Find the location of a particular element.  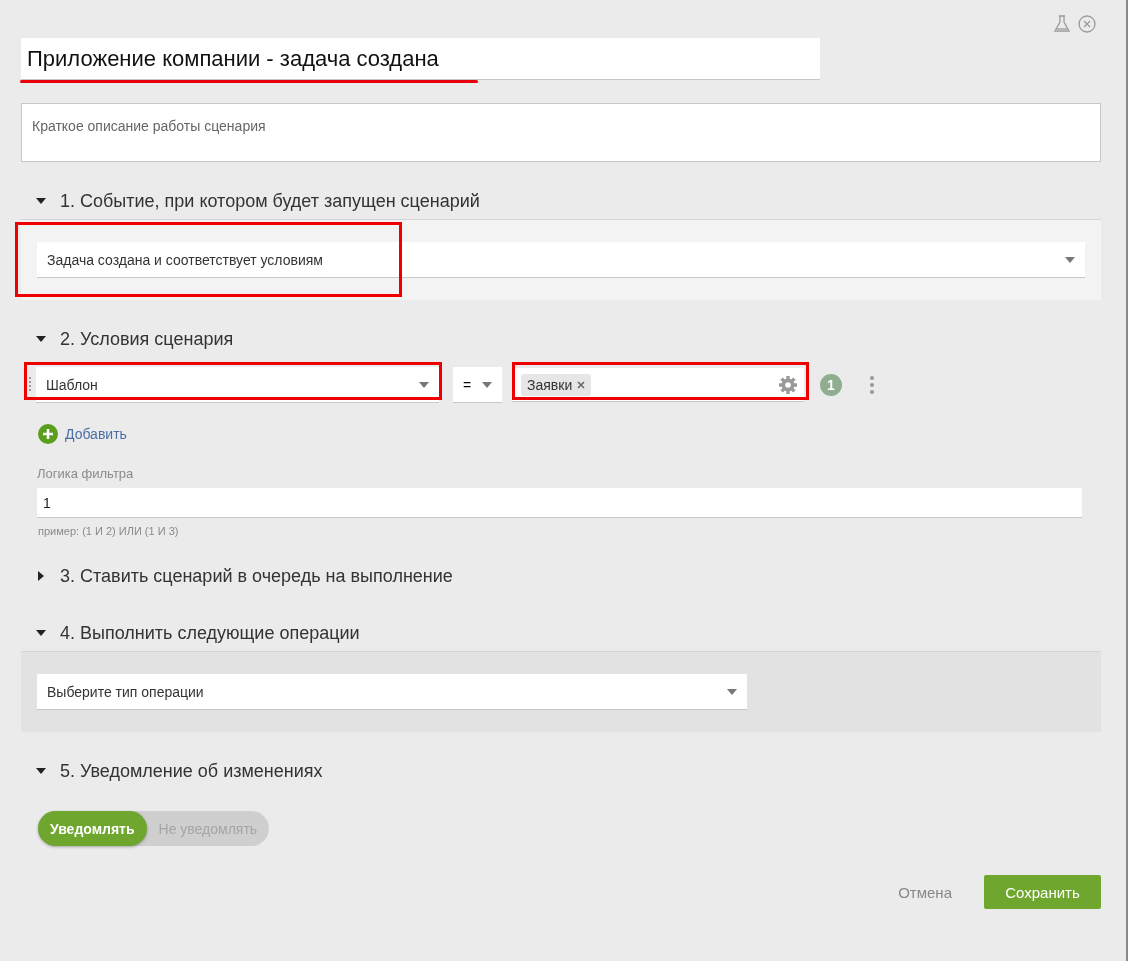

filter-logic-field: 1 is located at coordinates (559, 503).